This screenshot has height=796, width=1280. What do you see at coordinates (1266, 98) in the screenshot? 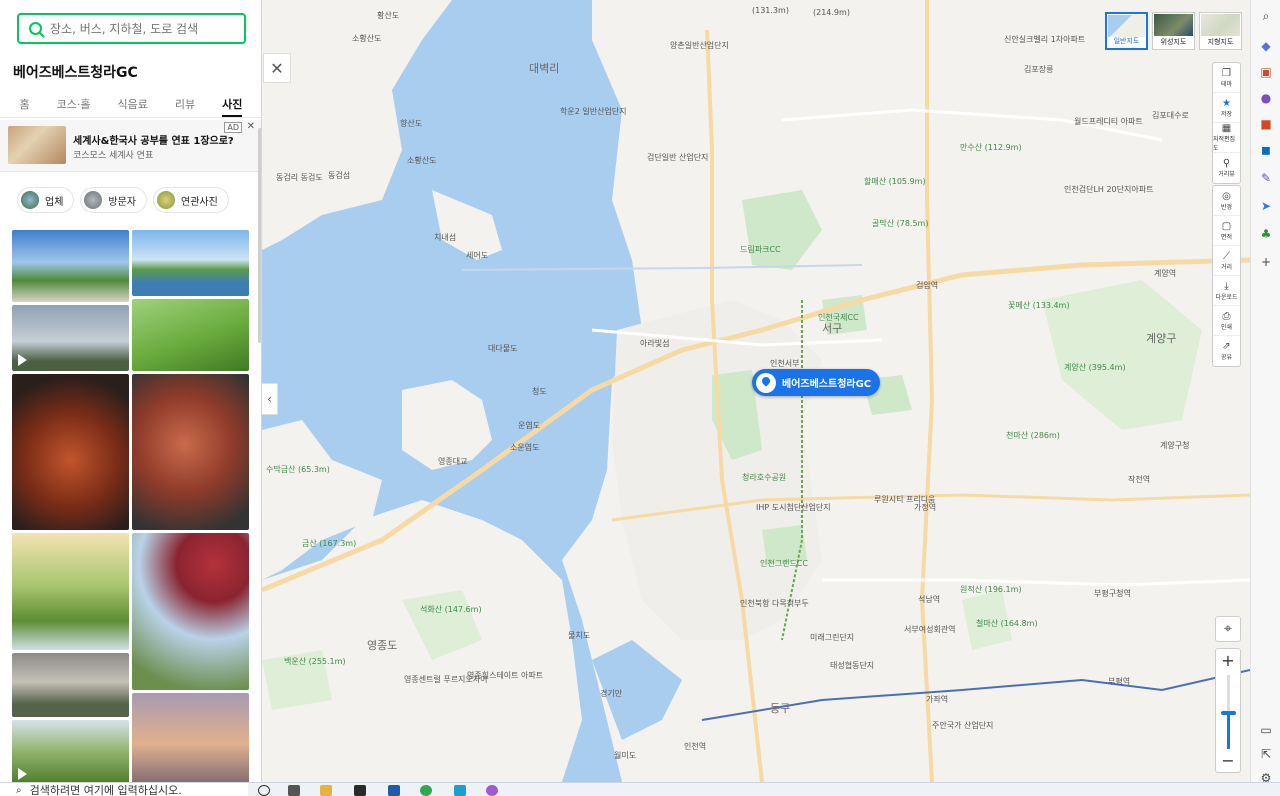
I see `person-icon: ●` at bounding box center [1266, 98].